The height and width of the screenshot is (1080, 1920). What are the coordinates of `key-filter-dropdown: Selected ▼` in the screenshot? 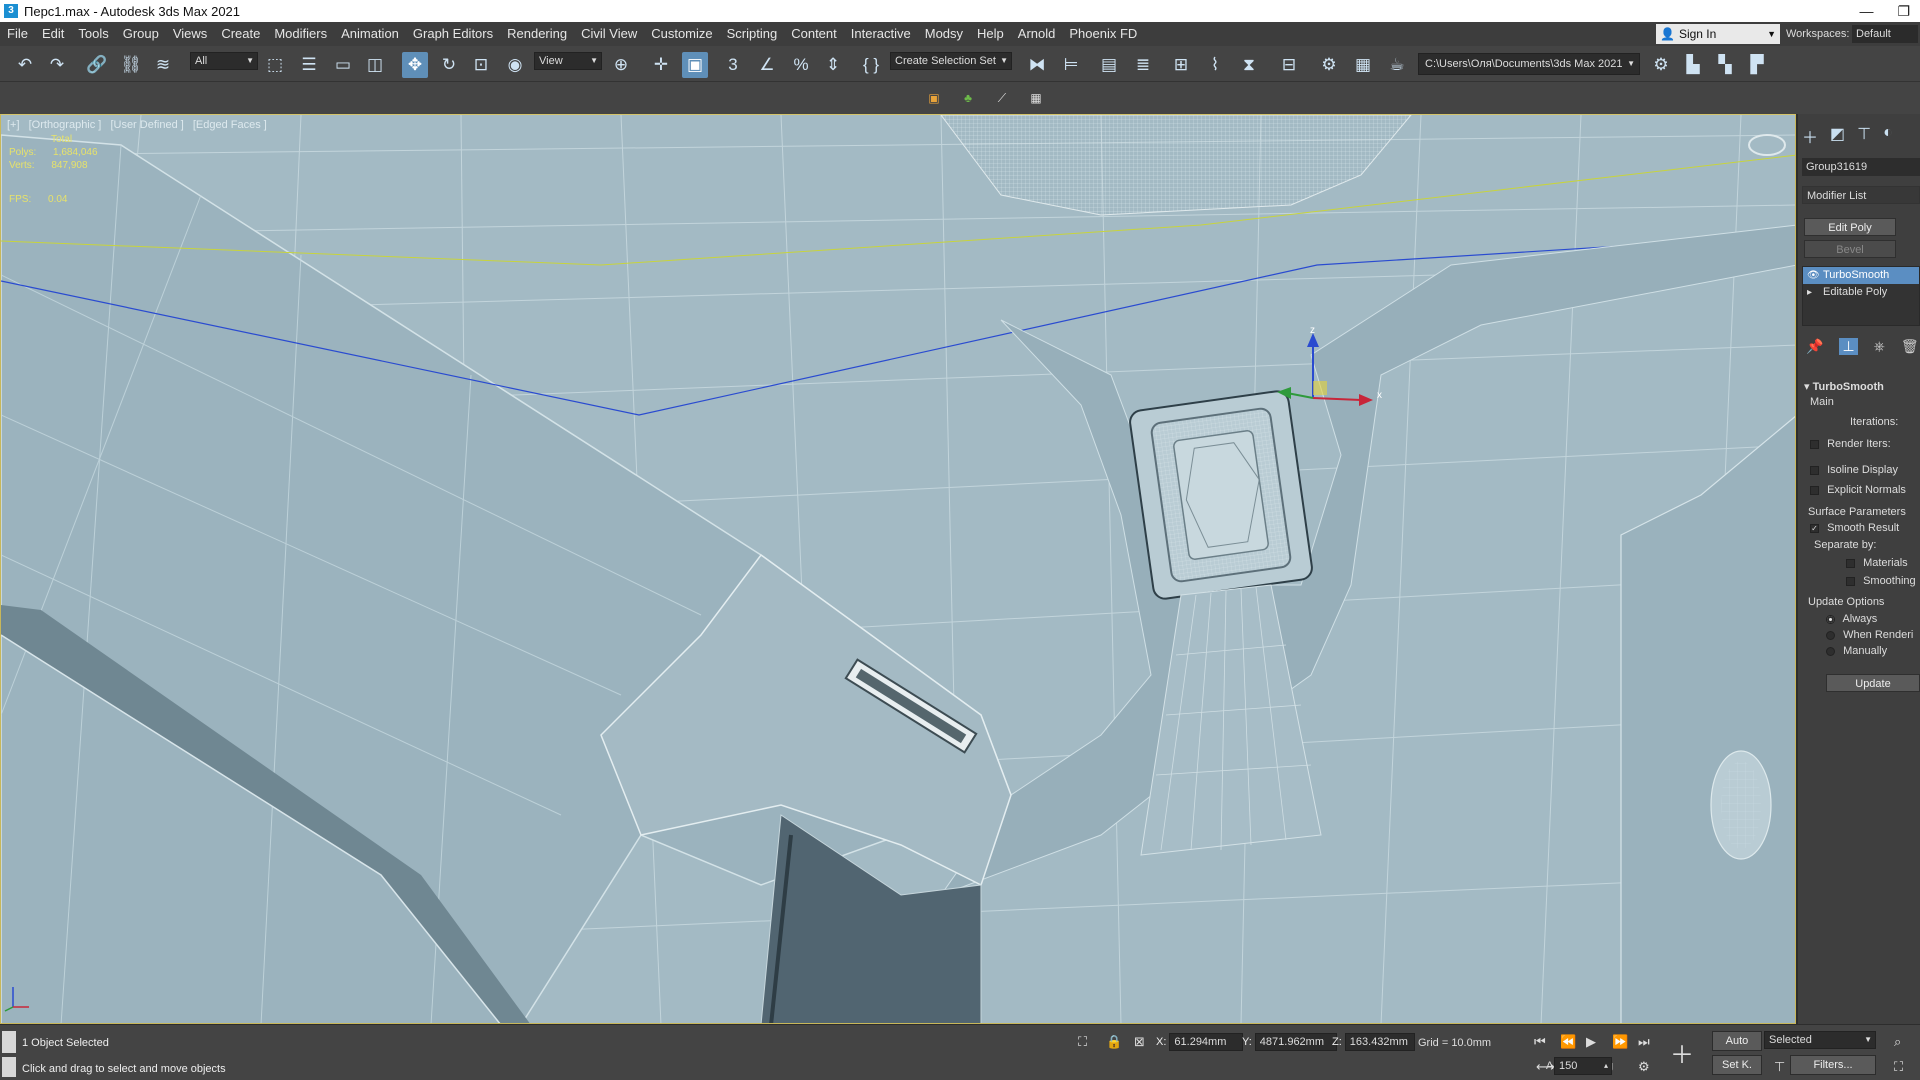 It's located at (1820, 1040).